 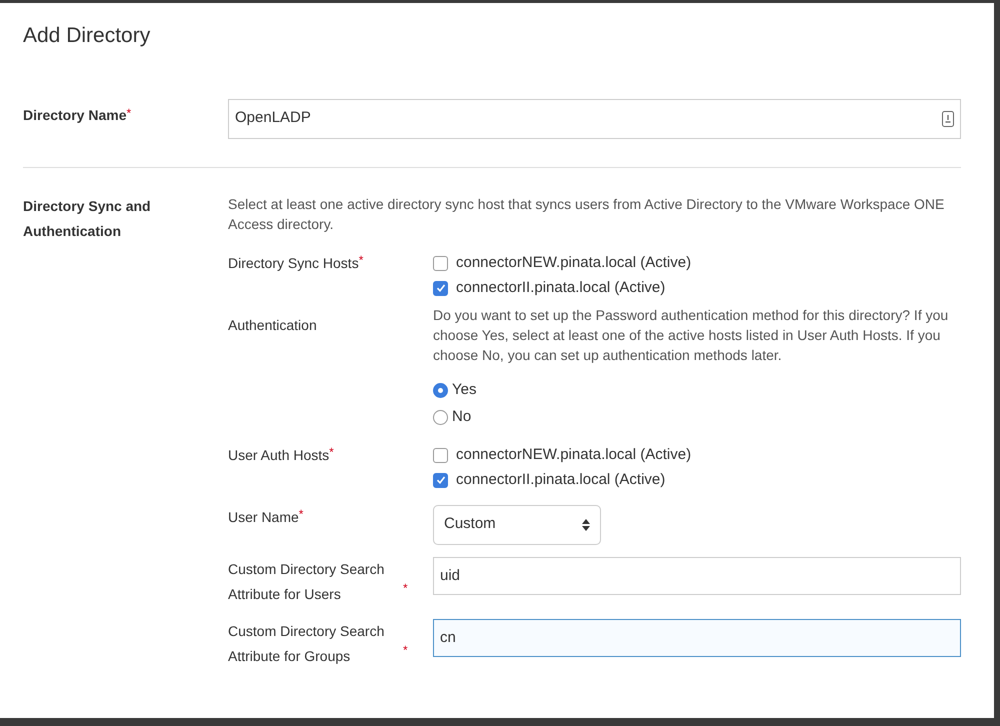 I want to click on field-label: Directory Sync Hosts, so click(x=293, y=263).